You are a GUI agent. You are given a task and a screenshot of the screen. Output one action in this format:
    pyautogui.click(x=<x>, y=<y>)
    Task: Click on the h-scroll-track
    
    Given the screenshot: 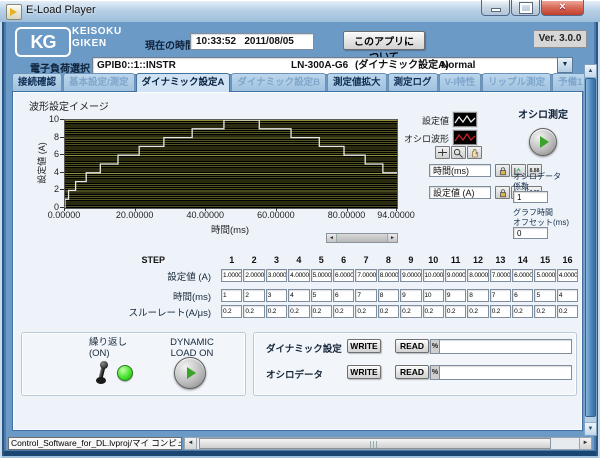 What is the action you would take?
    pyautogui.click(x=388, y=443)
    